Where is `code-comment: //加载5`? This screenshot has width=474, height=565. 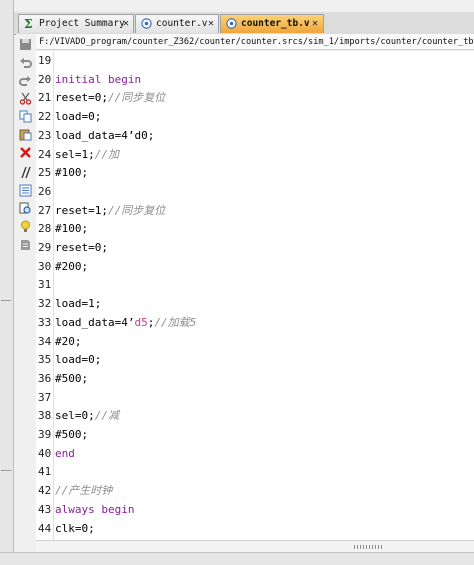
code-comment: //加载5 is located at coordinates (175, 322).